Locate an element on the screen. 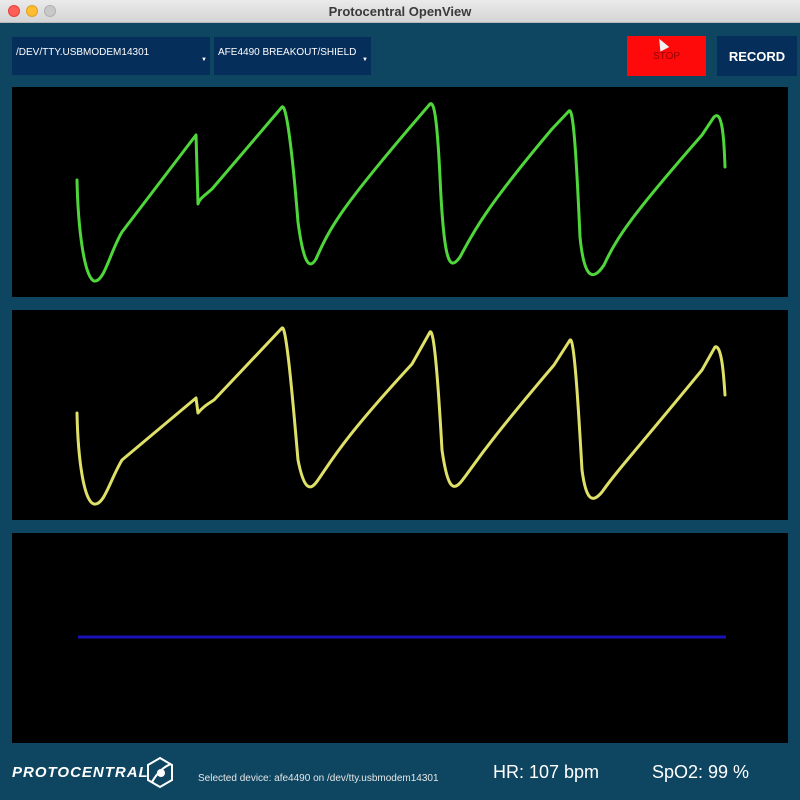 This screenshot has height=800, width=800. port-select-value: /DEV/TTY.USBMODEM14301 is located at coordinates (83, 52).